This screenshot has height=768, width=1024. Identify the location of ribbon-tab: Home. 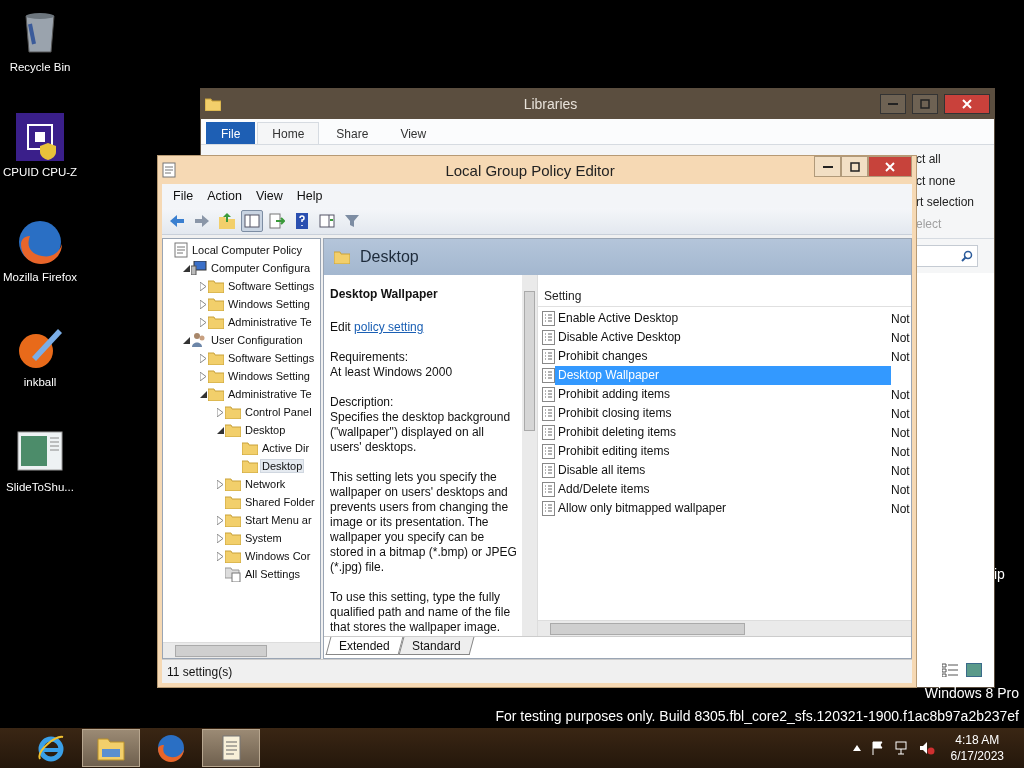
(288, 133).